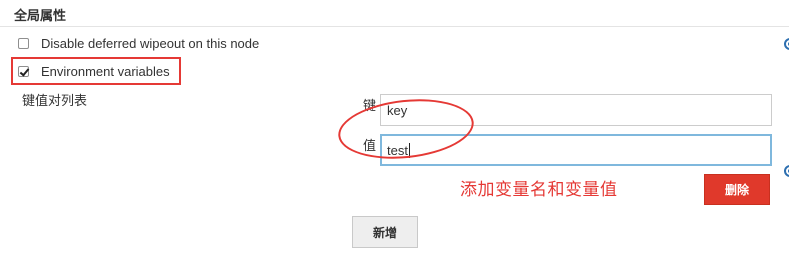 The height and width of the screenshot is (255, 789). I want to click on disable-wipeout-checkbox, so click(23, 43).